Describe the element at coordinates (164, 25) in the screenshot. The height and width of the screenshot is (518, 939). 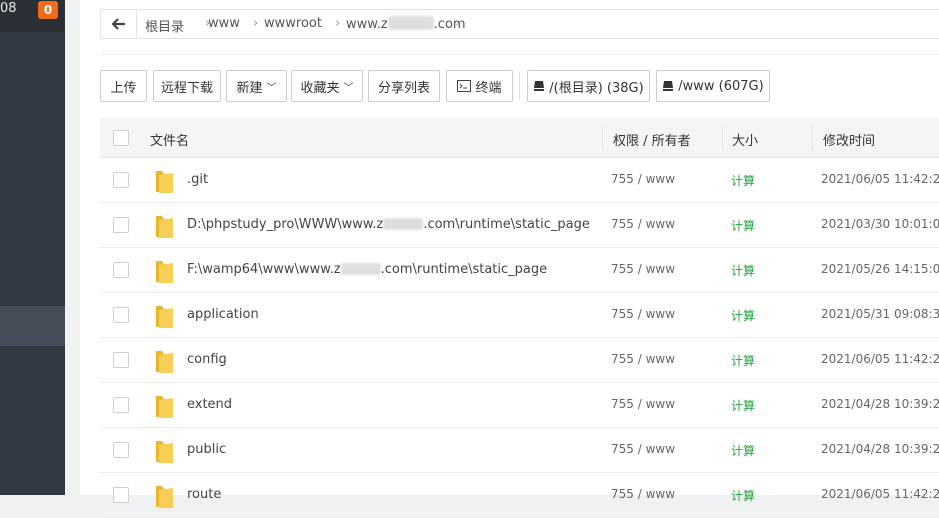
I see `breadcrumb-root: 根目录` at that location.